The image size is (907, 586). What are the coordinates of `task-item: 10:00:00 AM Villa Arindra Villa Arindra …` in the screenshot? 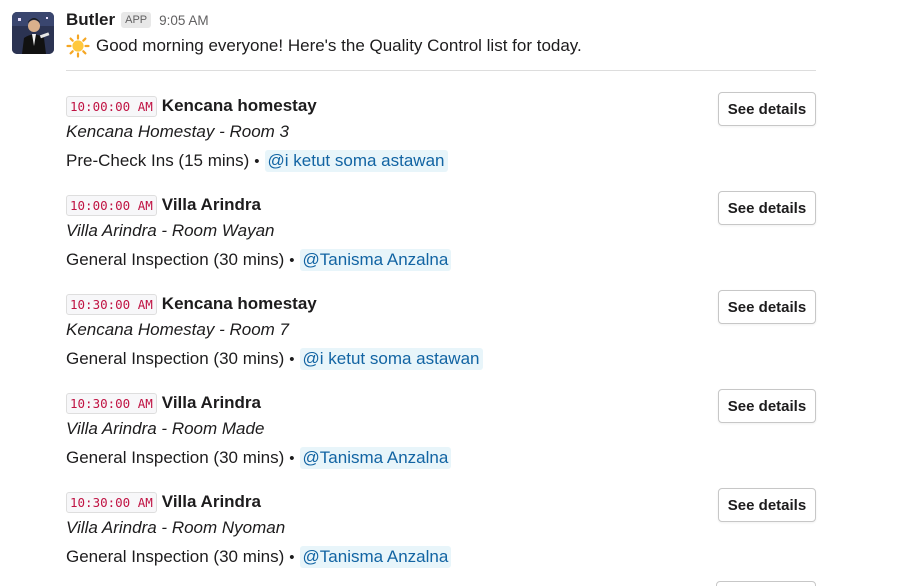 It's located at (441, 240).